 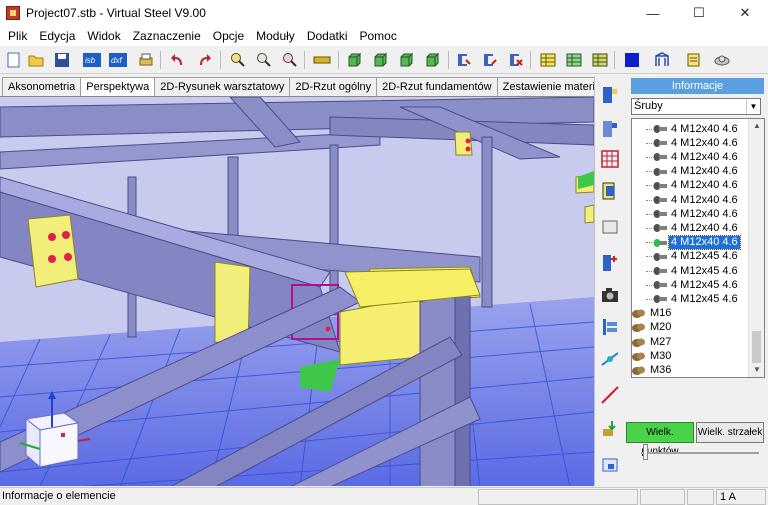 I want to click on report-icon, so click(x=694, y=60).